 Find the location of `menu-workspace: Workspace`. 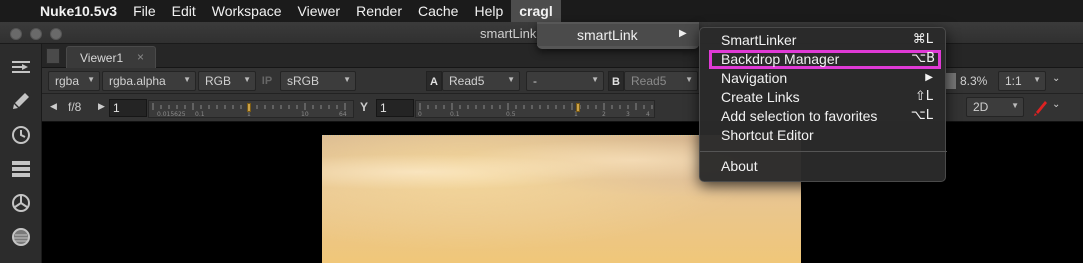

menu-workspace: Workspace is located at coordinates (247, 11).